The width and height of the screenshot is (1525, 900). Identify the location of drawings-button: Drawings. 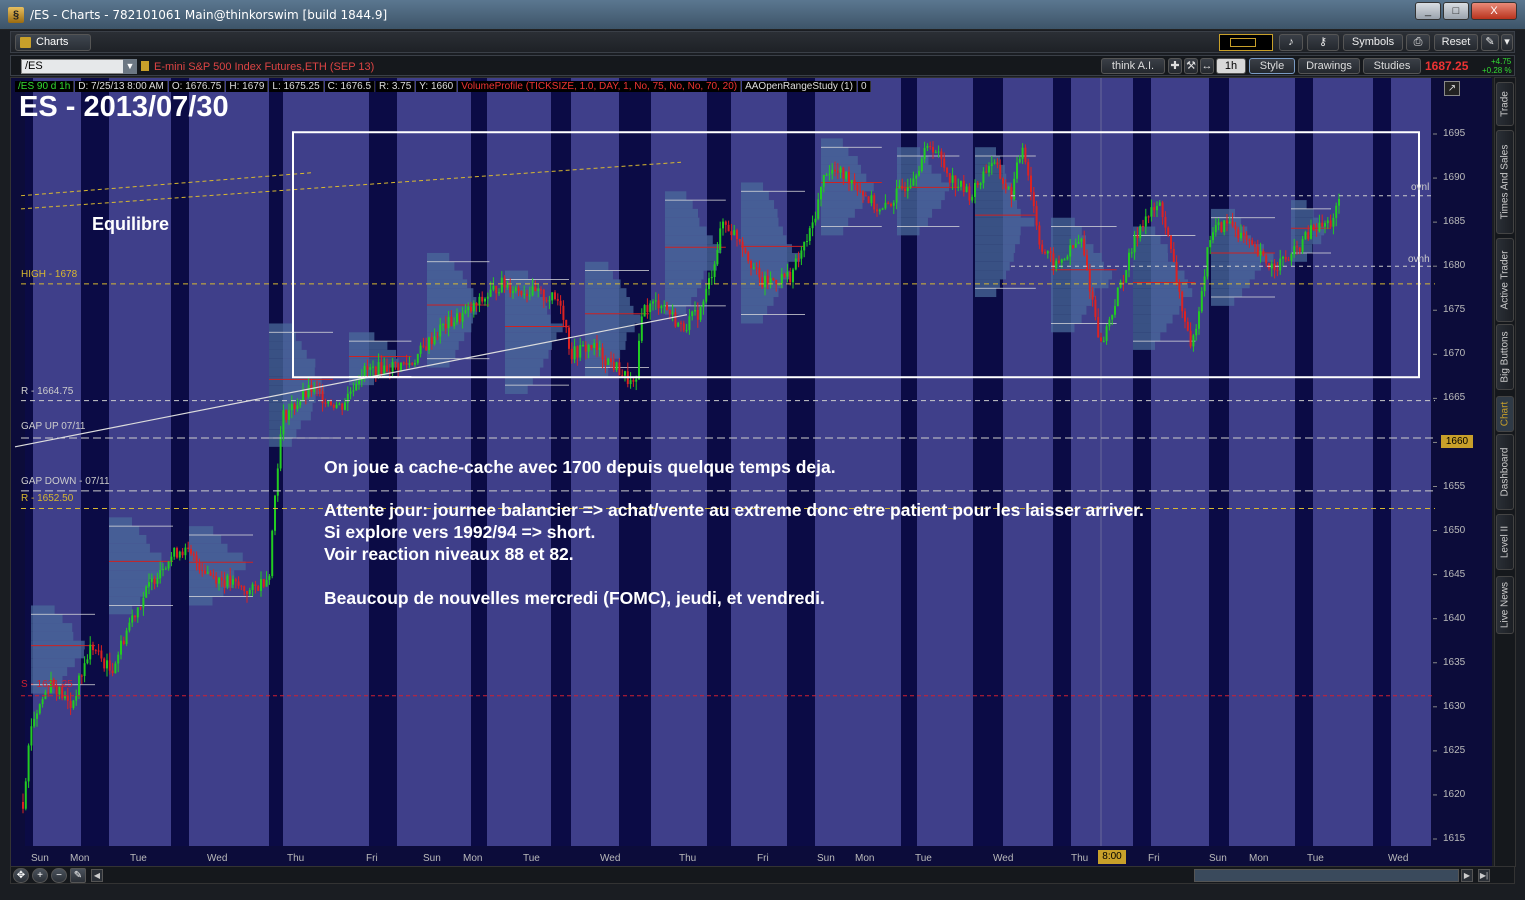
(1329, 66).